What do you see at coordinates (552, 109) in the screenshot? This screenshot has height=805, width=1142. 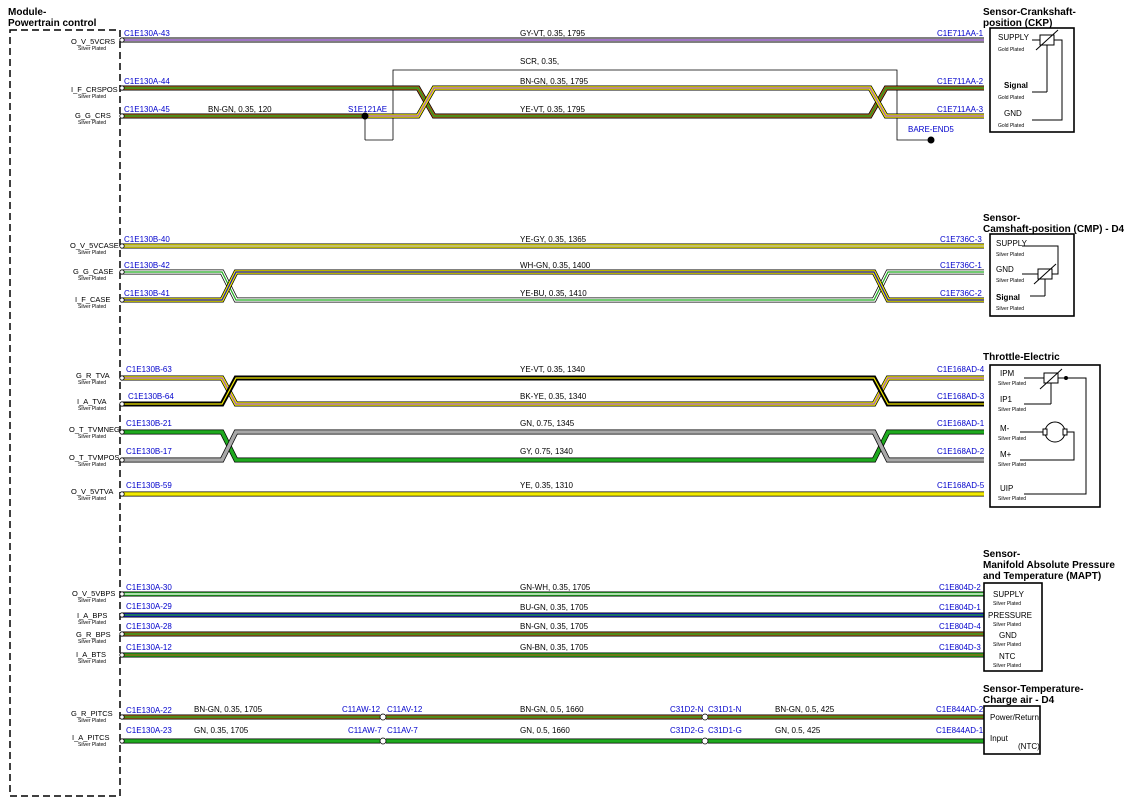 I see `wire-spec-label: YE-VT, 0.35, 1795` at bounding box center [552, 109].